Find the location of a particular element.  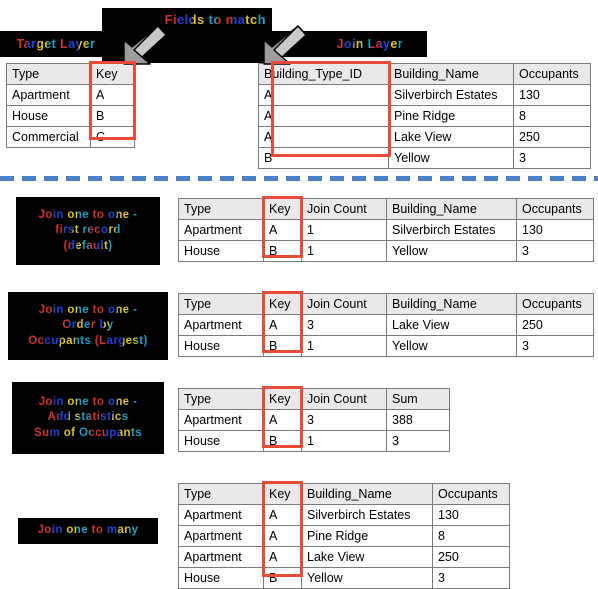

table-row: A Pine Ridge 8 is located at coordinates (424, 116).